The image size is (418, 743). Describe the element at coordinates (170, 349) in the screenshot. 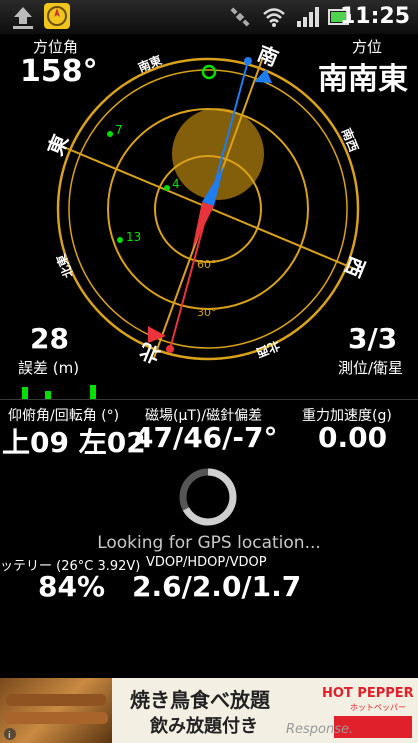

I see `reverse-heading-dot` at that location.